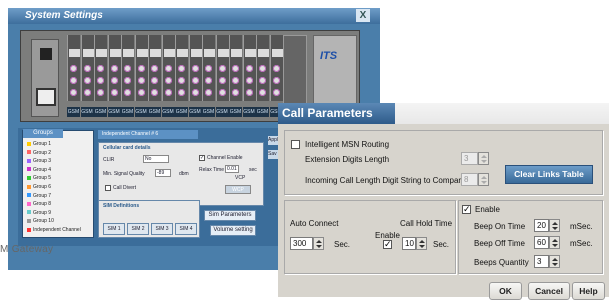 The width and height of the screenshot is (609, 300). I want to click on group-list-item: Group 6, so click(39, 187).